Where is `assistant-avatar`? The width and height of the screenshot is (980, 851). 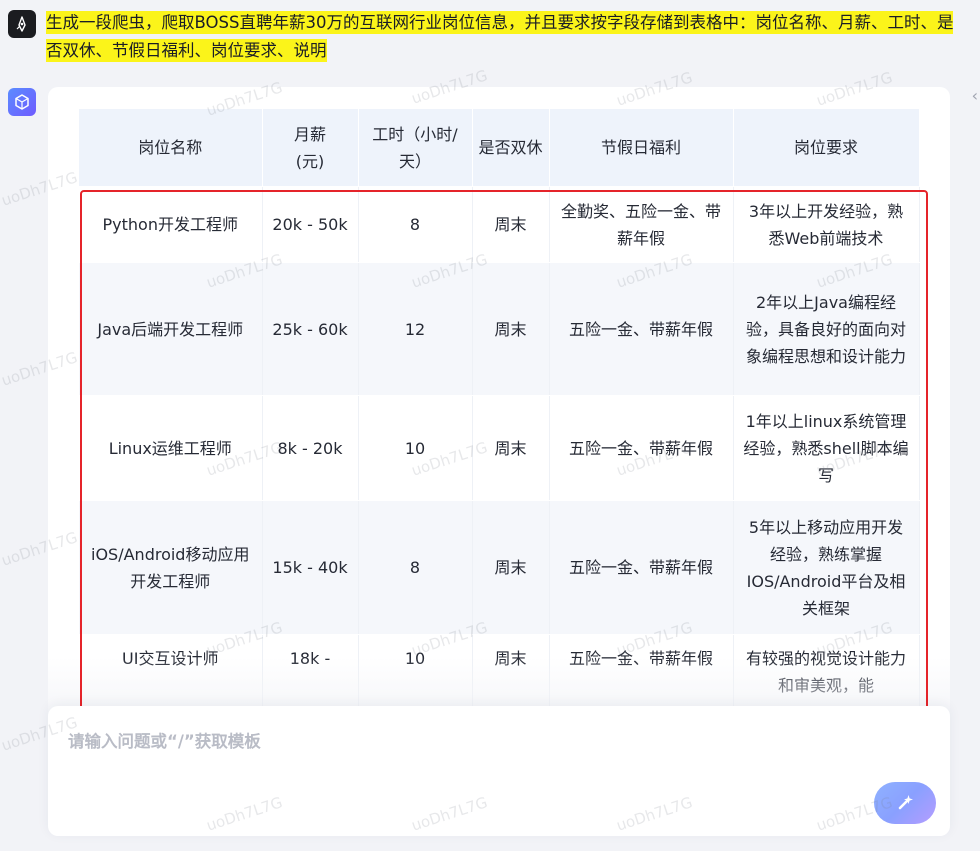
assistant-avatar is located at coordinates (22, 102).